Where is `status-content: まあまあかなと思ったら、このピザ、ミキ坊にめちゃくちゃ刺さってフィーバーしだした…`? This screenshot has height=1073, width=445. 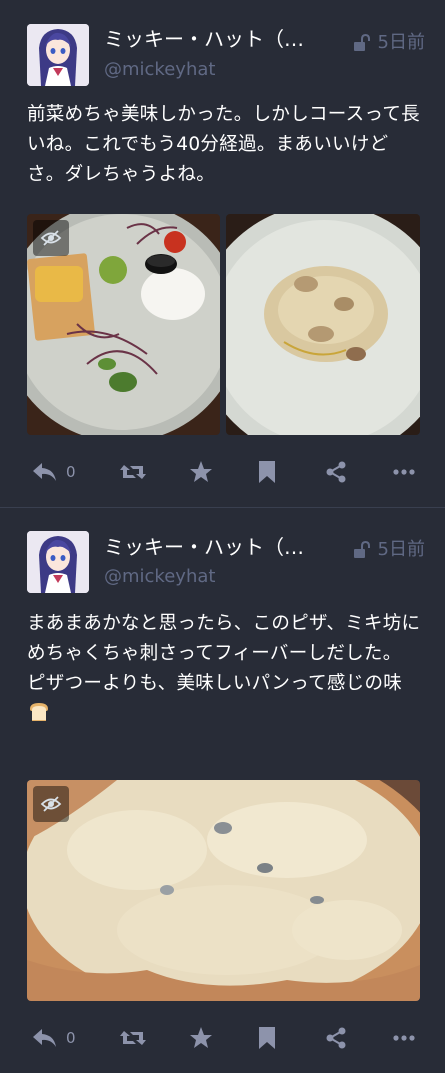
status-content: まあまあかなと思ったら、このピザ、ミキ坊にめちゃくちゃ刺さってフィーバーしだした… is located at coordinates (224, 671).